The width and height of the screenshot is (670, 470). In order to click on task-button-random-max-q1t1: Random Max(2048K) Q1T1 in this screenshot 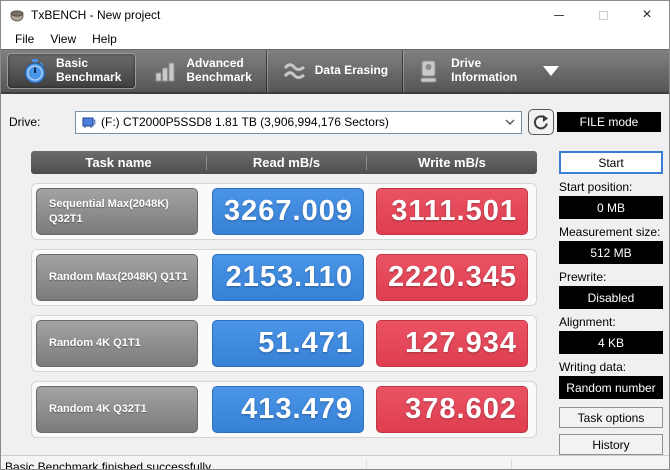, I will do `click(117, 277)`.